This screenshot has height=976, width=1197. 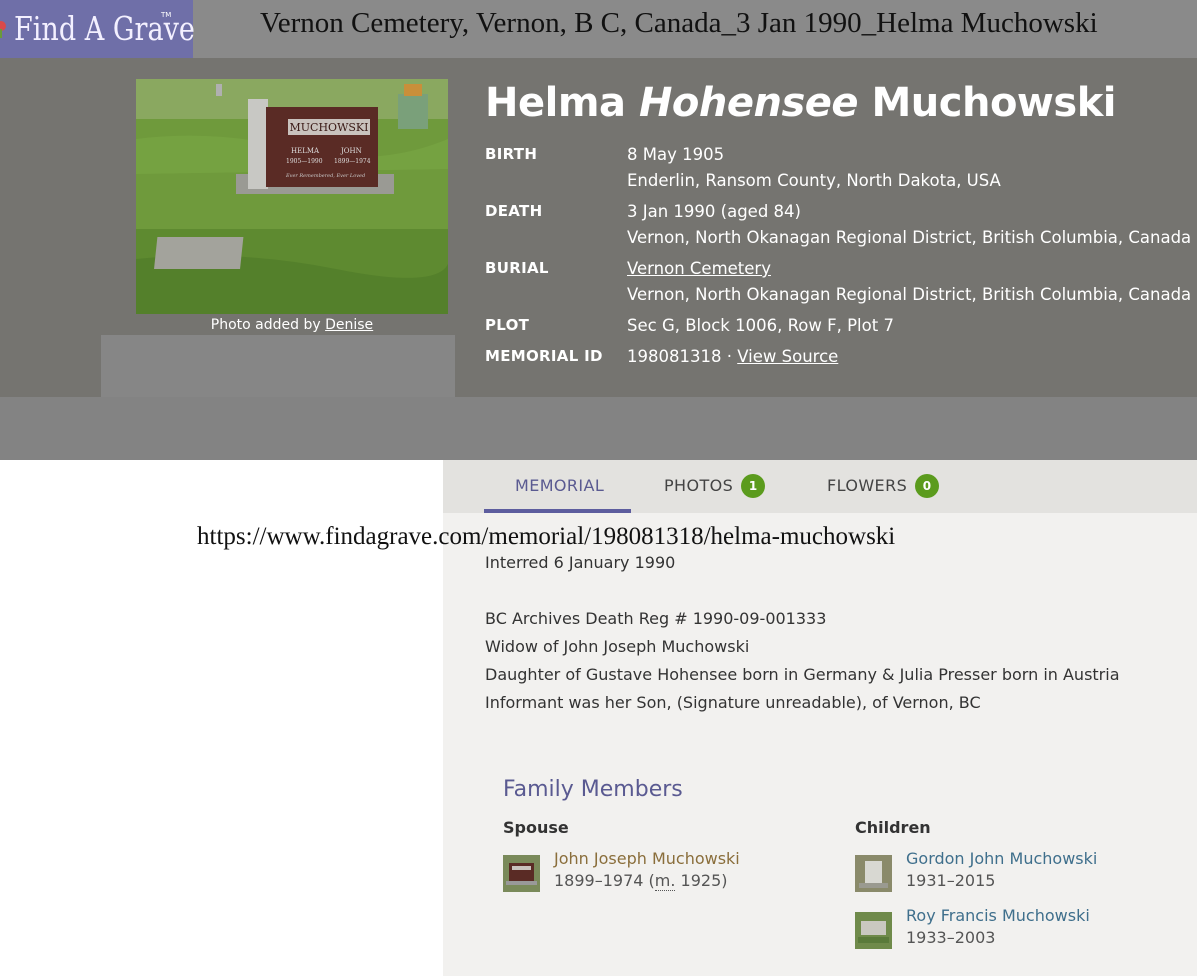 What do you see at coordinates (1005, 872) in the screenshot?
I see `child-entry: Gordon John Muchowski 1931–2015` at bounding box center [1005, 872].